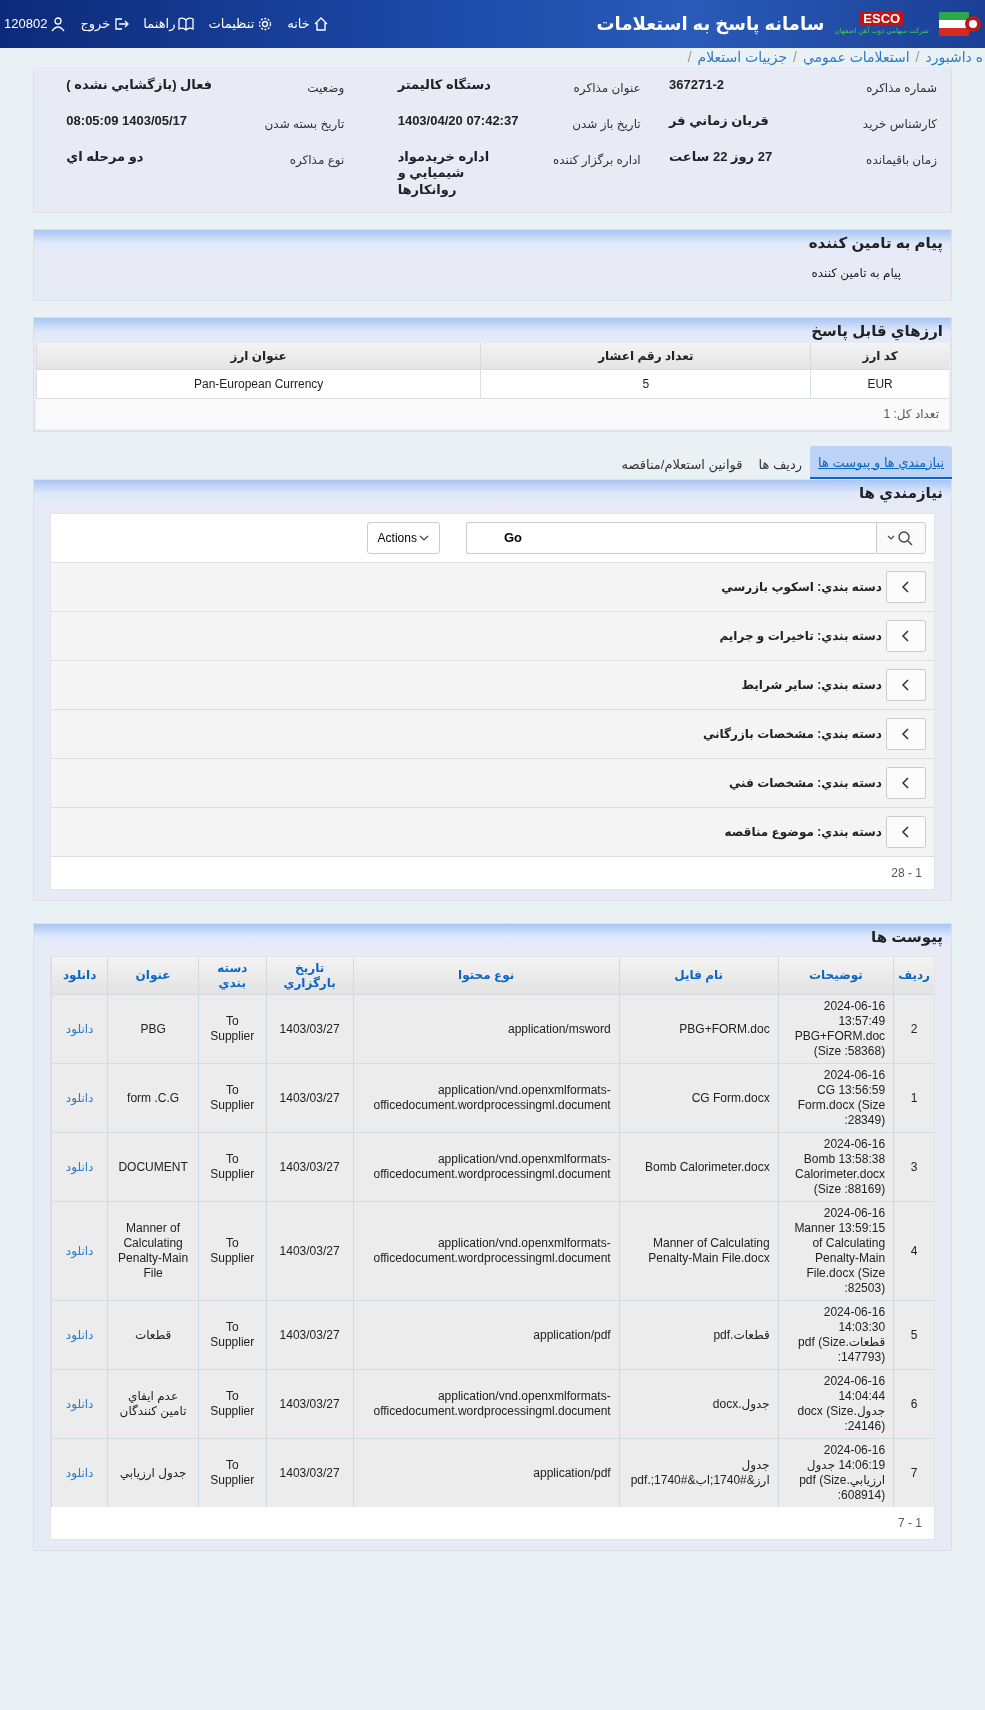 The image size is (985, 1710). Describe the element at coordinates (875, 243) in the screenshot. I see `panel-title: پیام به تامین کننده` at that location.